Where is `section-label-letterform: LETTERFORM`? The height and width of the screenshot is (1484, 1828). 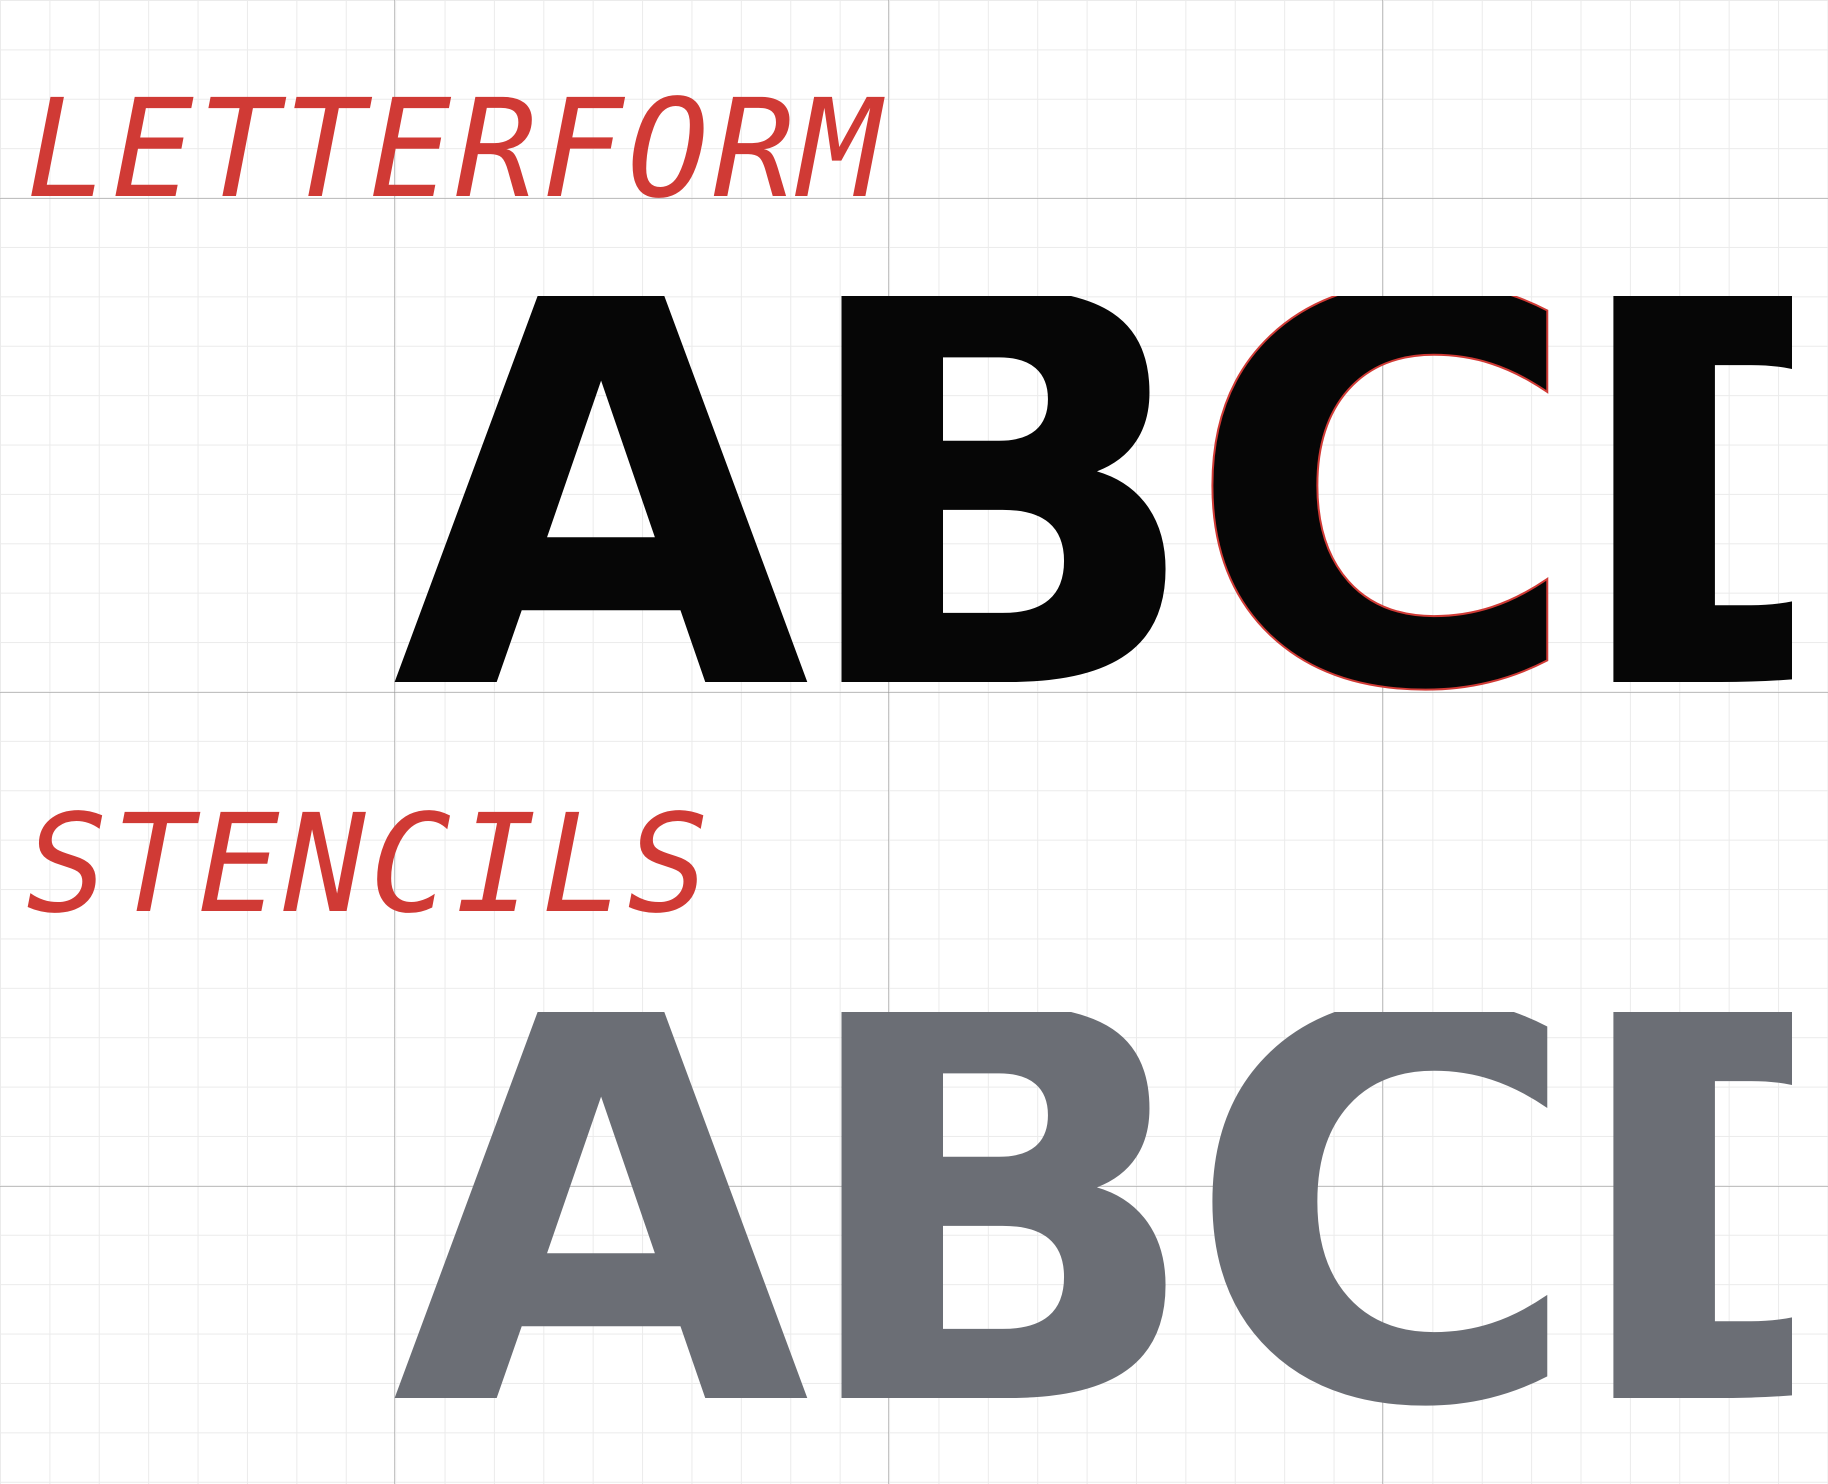
section-label-letterform: LETTERFORM is located at coordinates (455, 150).